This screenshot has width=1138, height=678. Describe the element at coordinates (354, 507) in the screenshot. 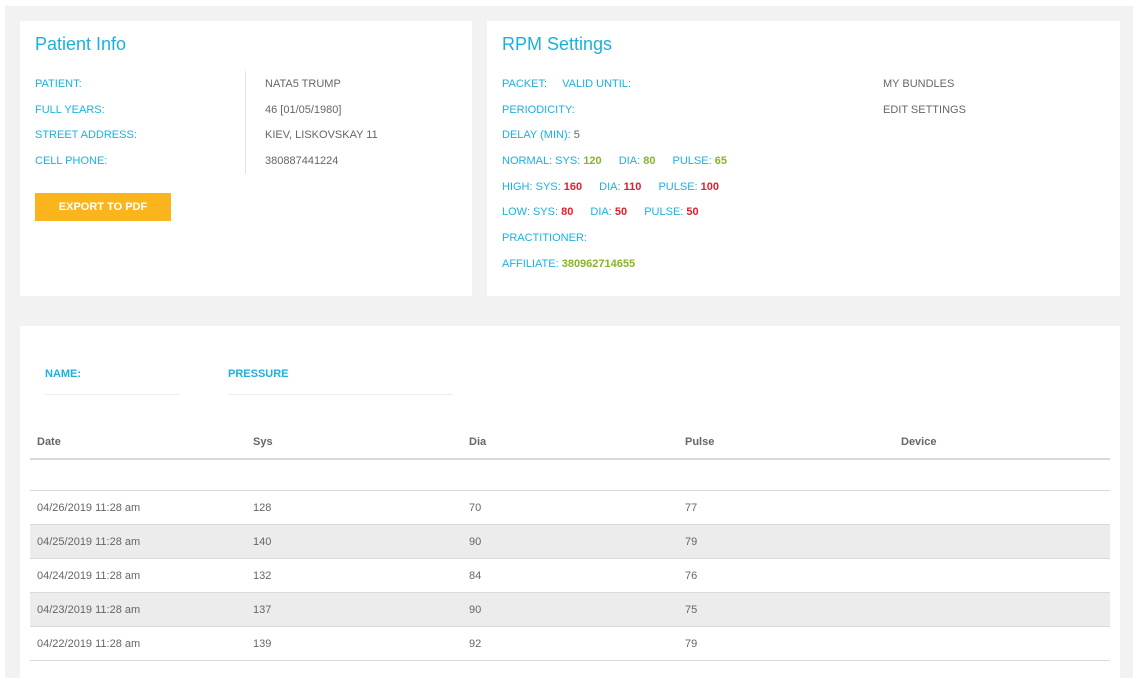

I see `cell-sys: 128` at that location.